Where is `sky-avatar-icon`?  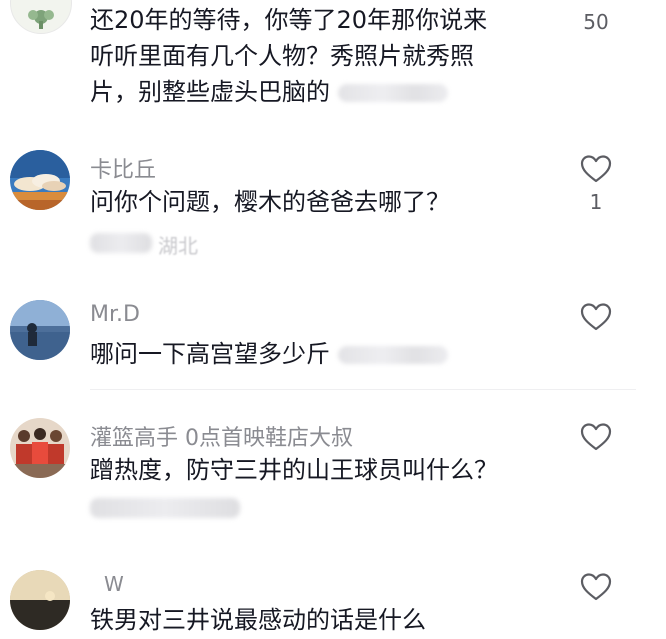
sky-avatar-icon is located at coordinates (40, 180).